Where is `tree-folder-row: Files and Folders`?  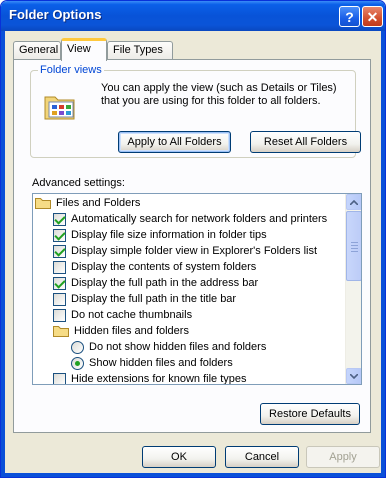 tree-folder-row: Files and Folders is located at coordinates (190, 203).